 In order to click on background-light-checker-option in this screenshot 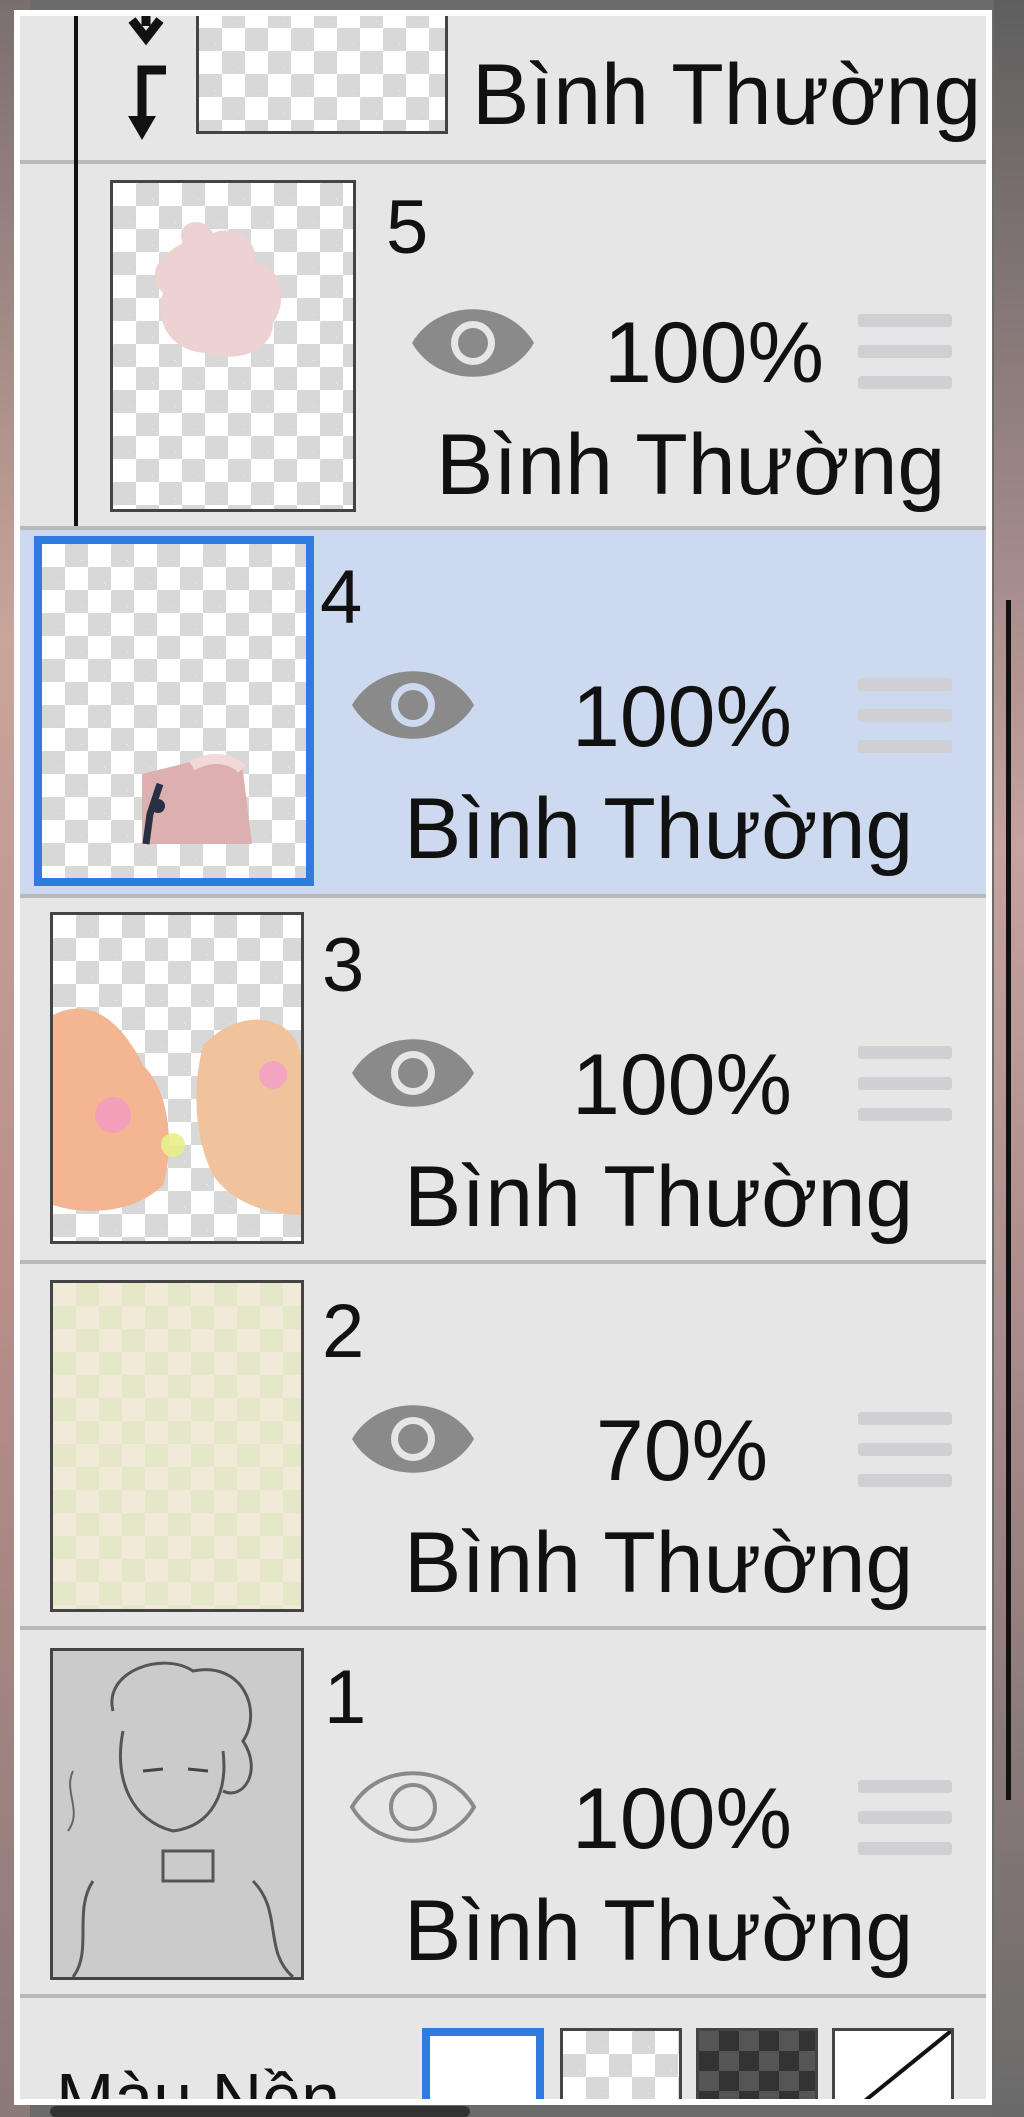, I will do `click(621, 2063)`.